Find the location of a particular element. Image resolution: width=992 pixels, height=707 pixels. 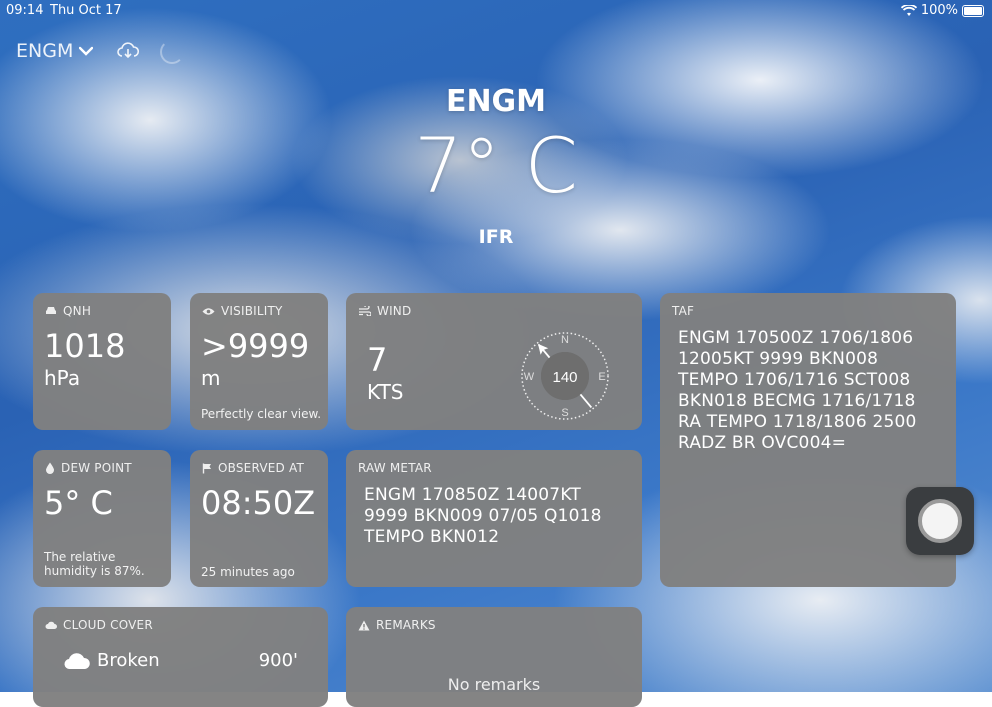

cloud-layer-row: Broken 900' is located at coordinates (180, 660).